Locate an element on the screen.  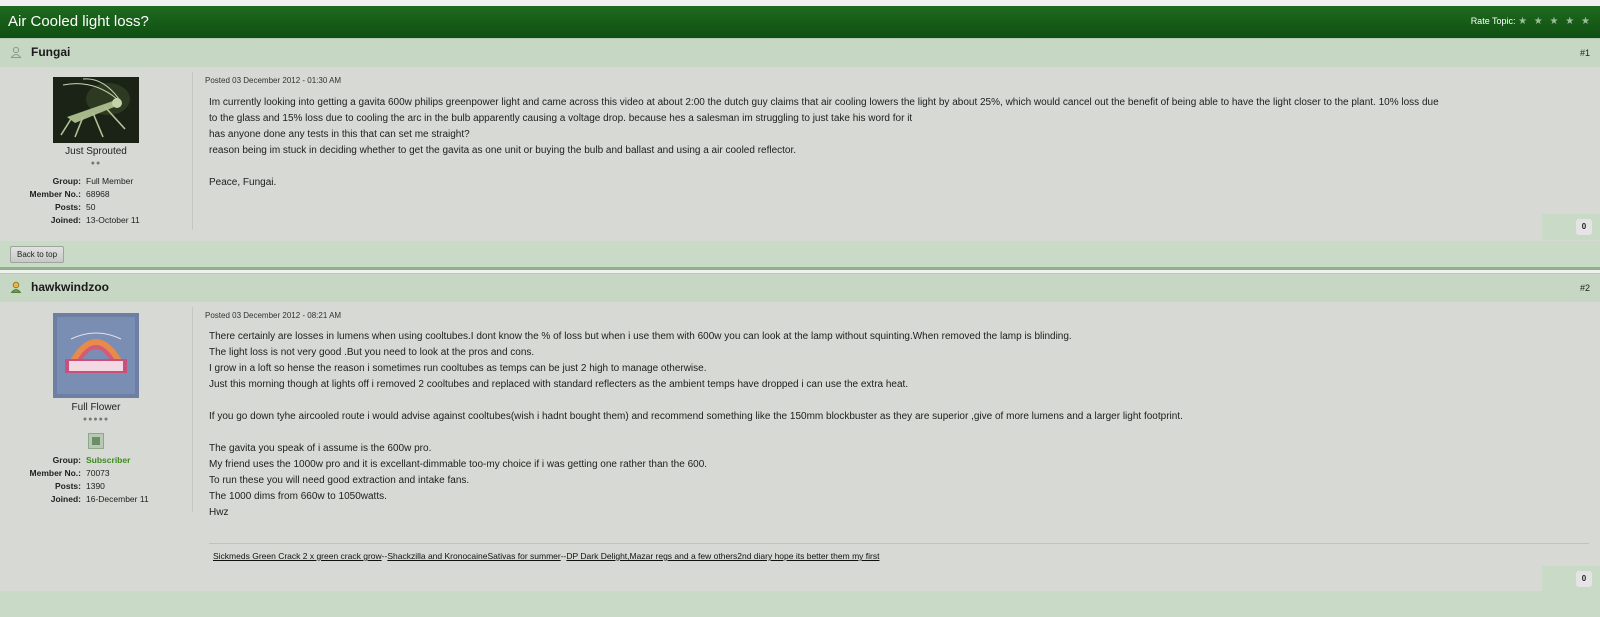
post-date: Posted 03 December 2012 - 08:21 AM is located at coordinates (273, 315).